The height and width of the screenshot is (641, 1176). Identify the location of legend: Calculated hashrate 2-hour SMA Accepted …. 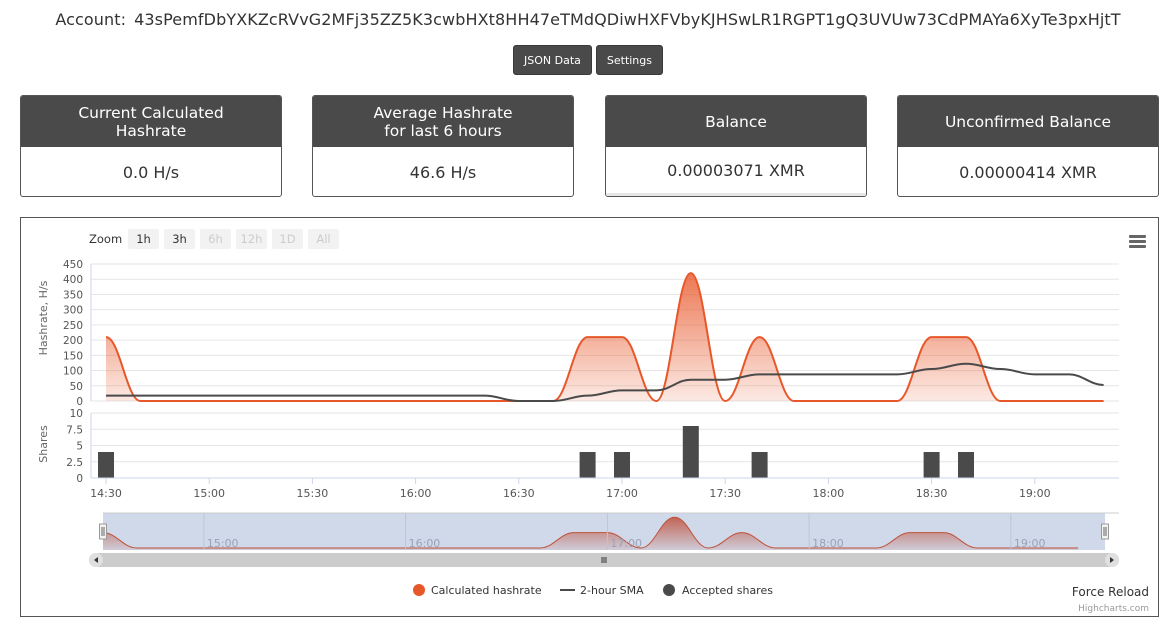
(593, 590).